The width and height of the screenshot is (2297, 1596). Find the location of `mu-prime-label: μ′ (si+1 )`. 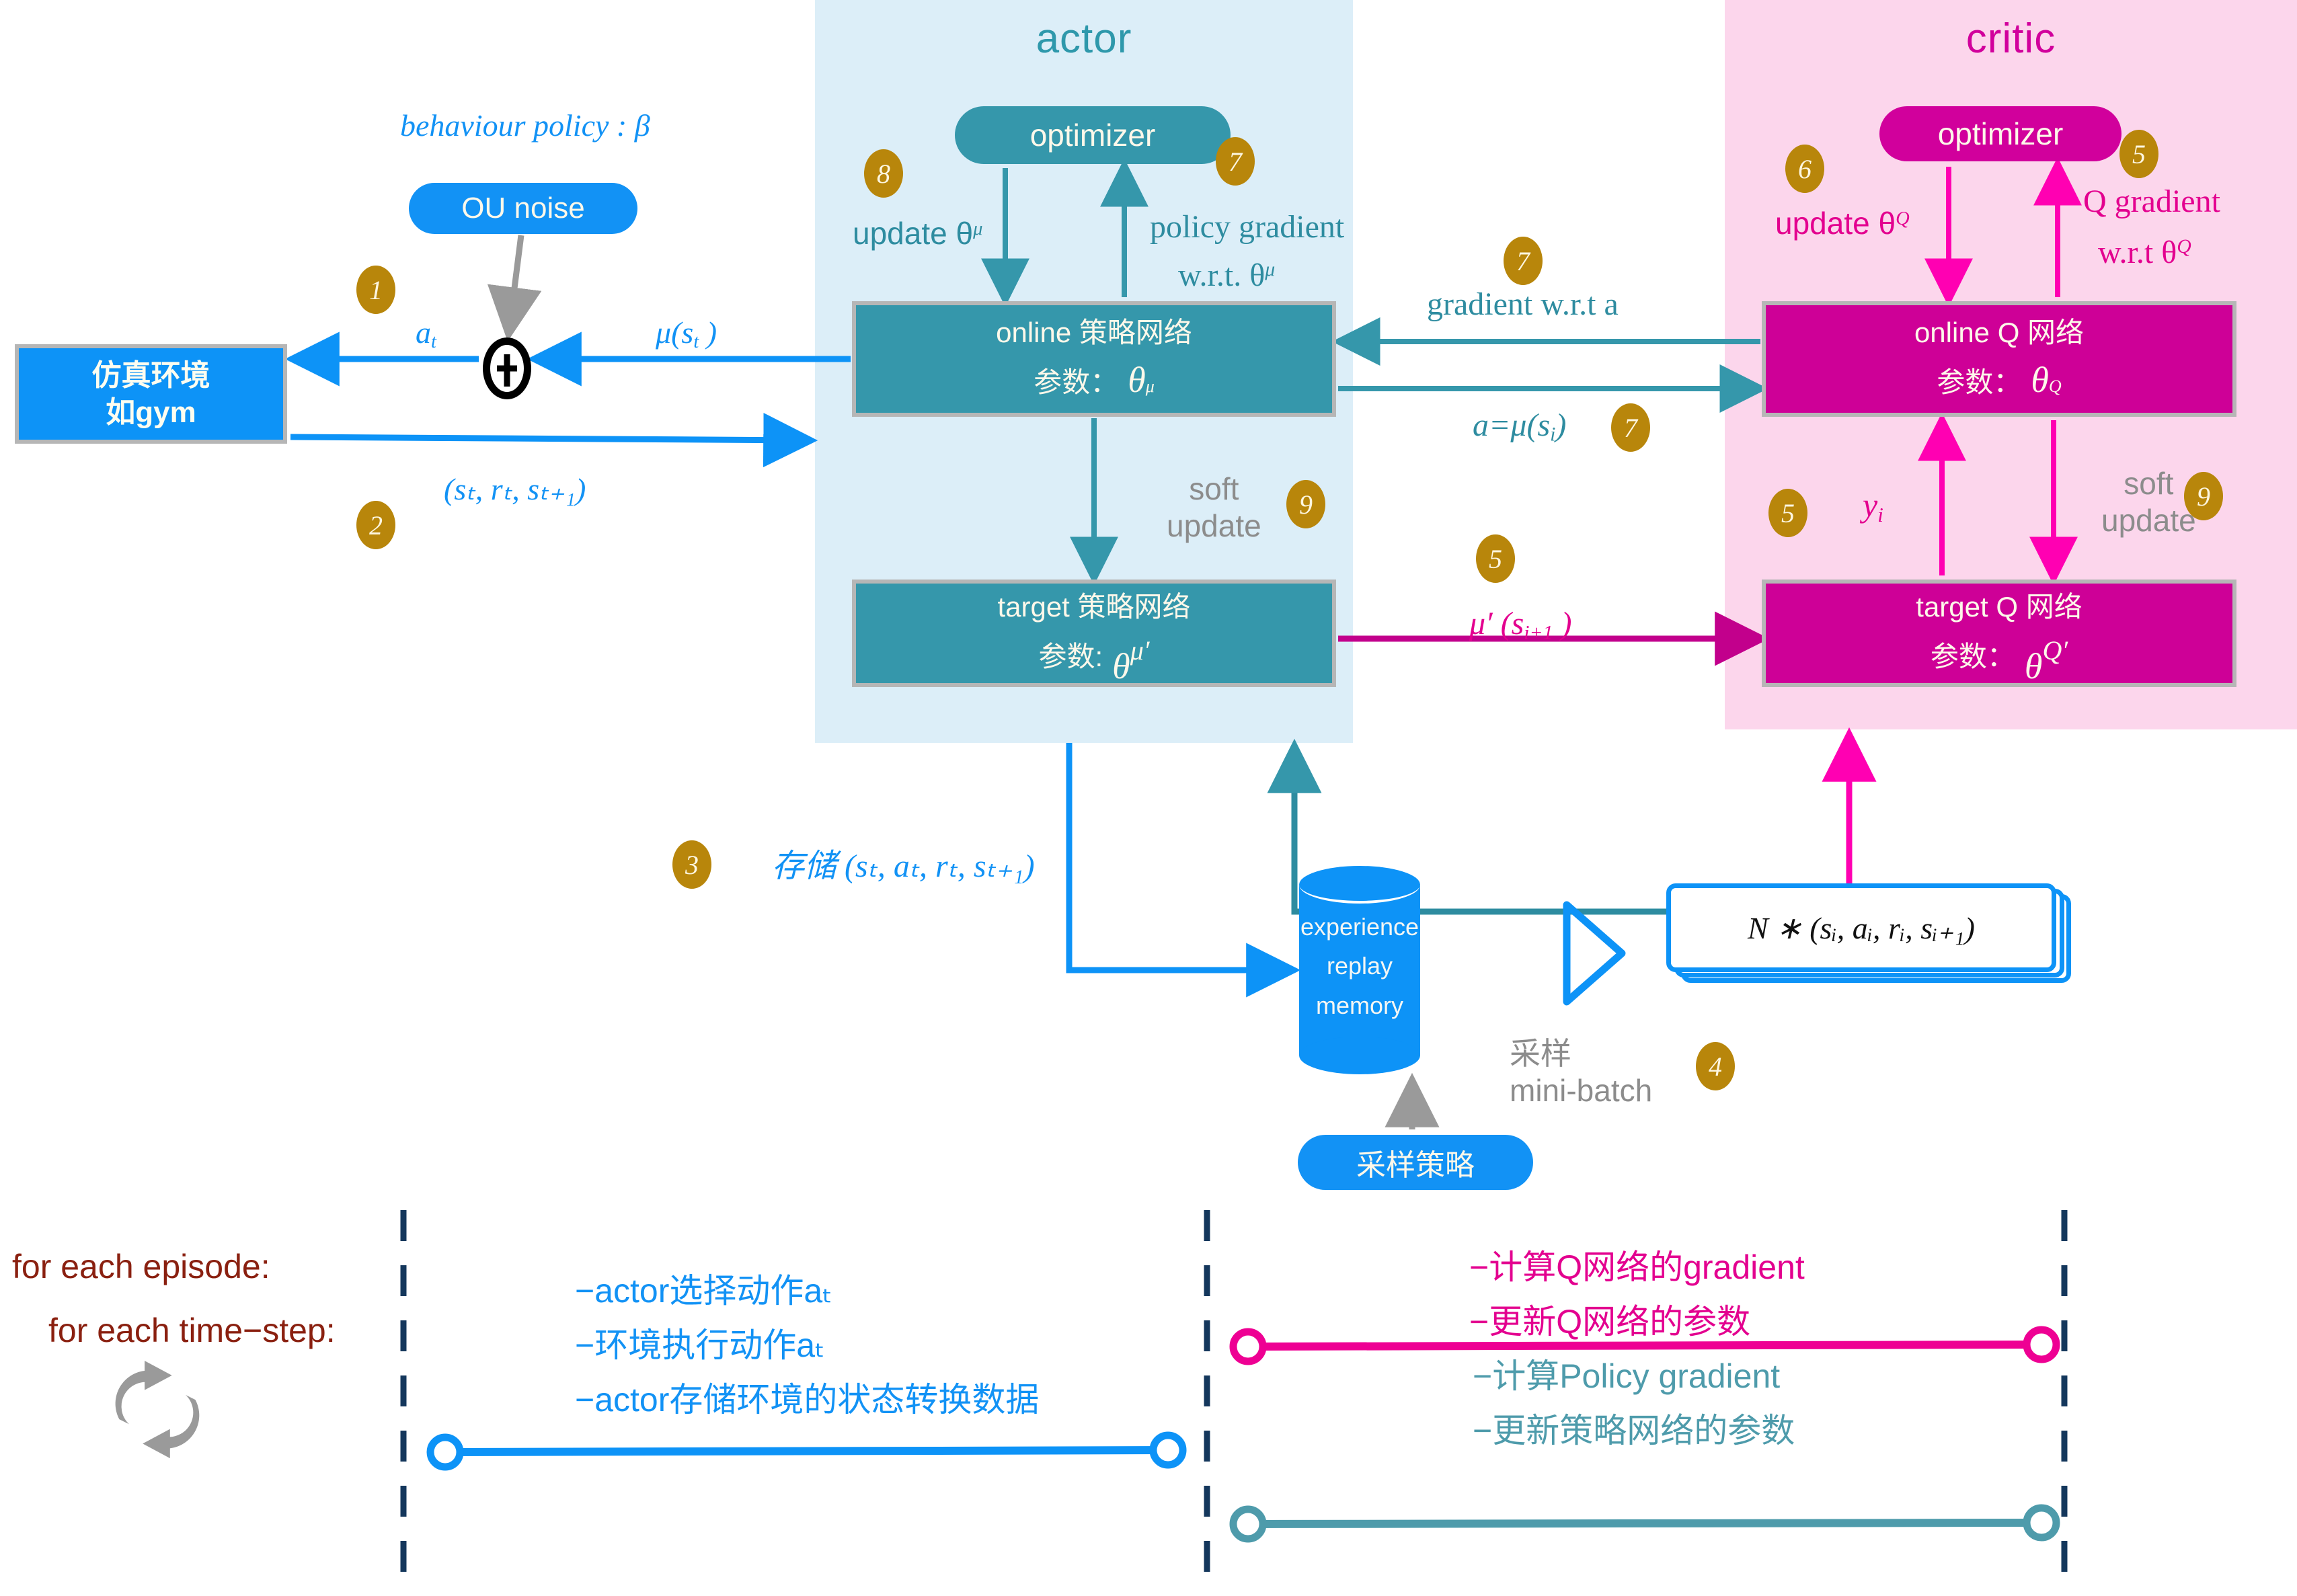

mu-prime-label: μ′ (si+1 ) is located at coordinates (1521, 625).